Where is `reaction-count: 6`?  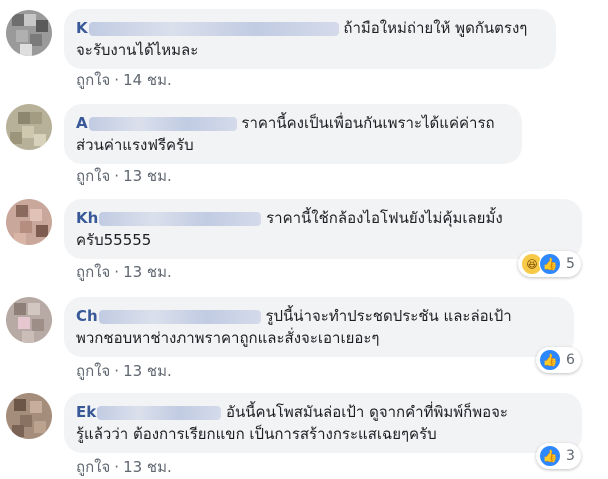
reaction-count: 6 is located at coordinates (570, 360).